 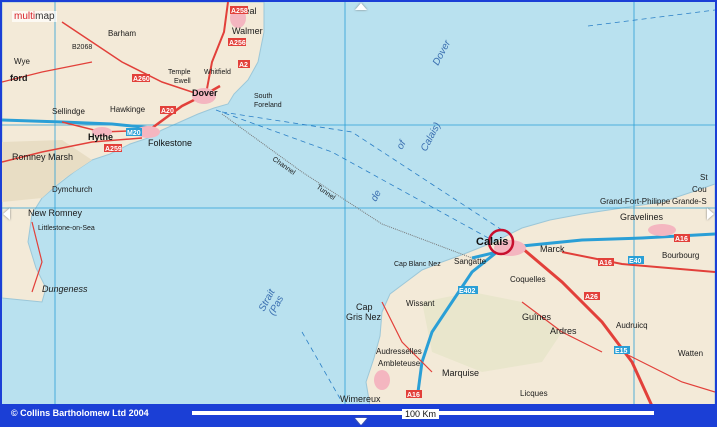 I want to click on multimap-logo: multimap, so click(x=34, y=16).